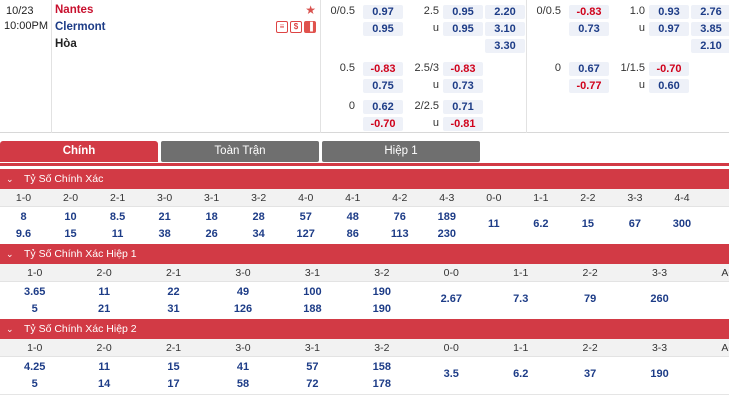 This screenshot has height=400, width=729. Describe the element at coordinates (70, 217) in the screenshot. I see `score-odds: 10` at that location.